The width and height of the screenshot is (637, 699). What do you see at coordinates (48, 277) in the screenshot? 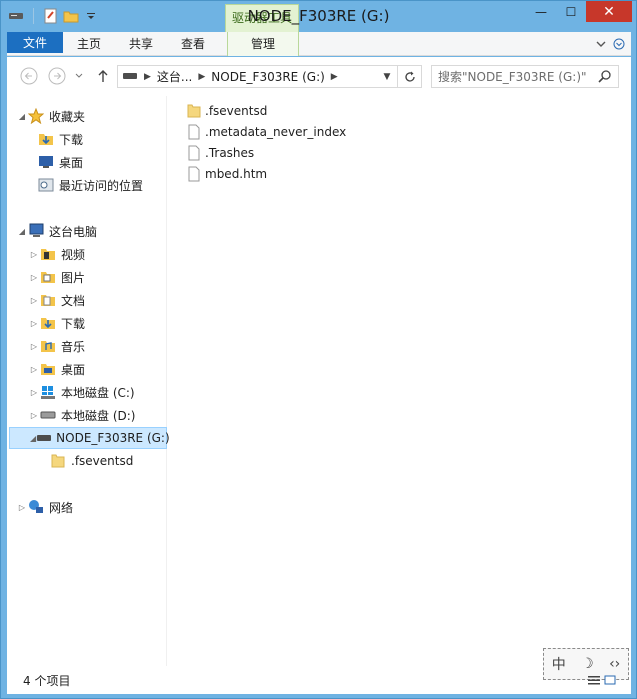
I see `pictures-folder-icon` at bounding box center [48, 277].